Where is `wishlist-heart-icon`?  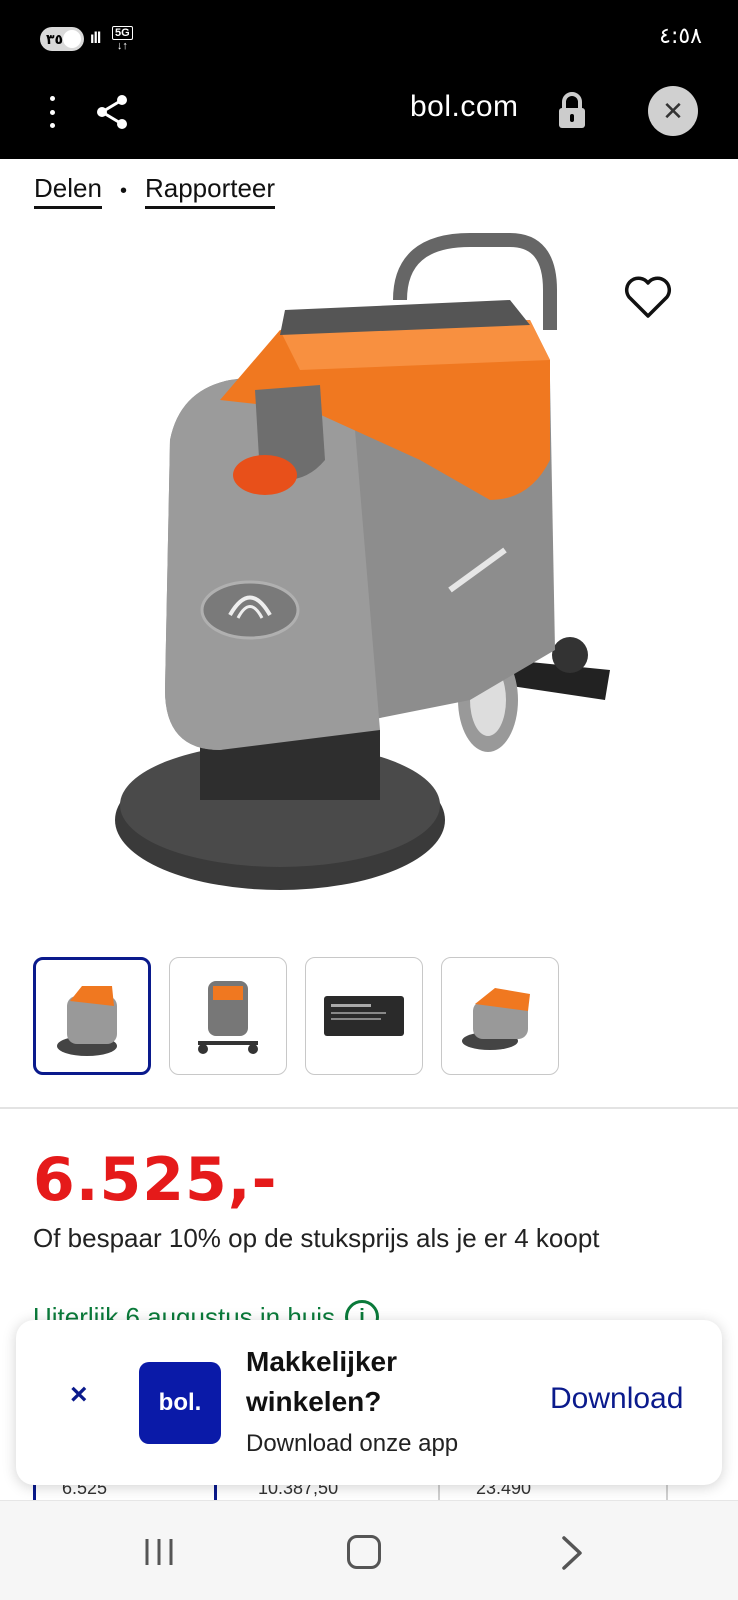
wishlist-heart-icon is located at coordinates (648, 297).